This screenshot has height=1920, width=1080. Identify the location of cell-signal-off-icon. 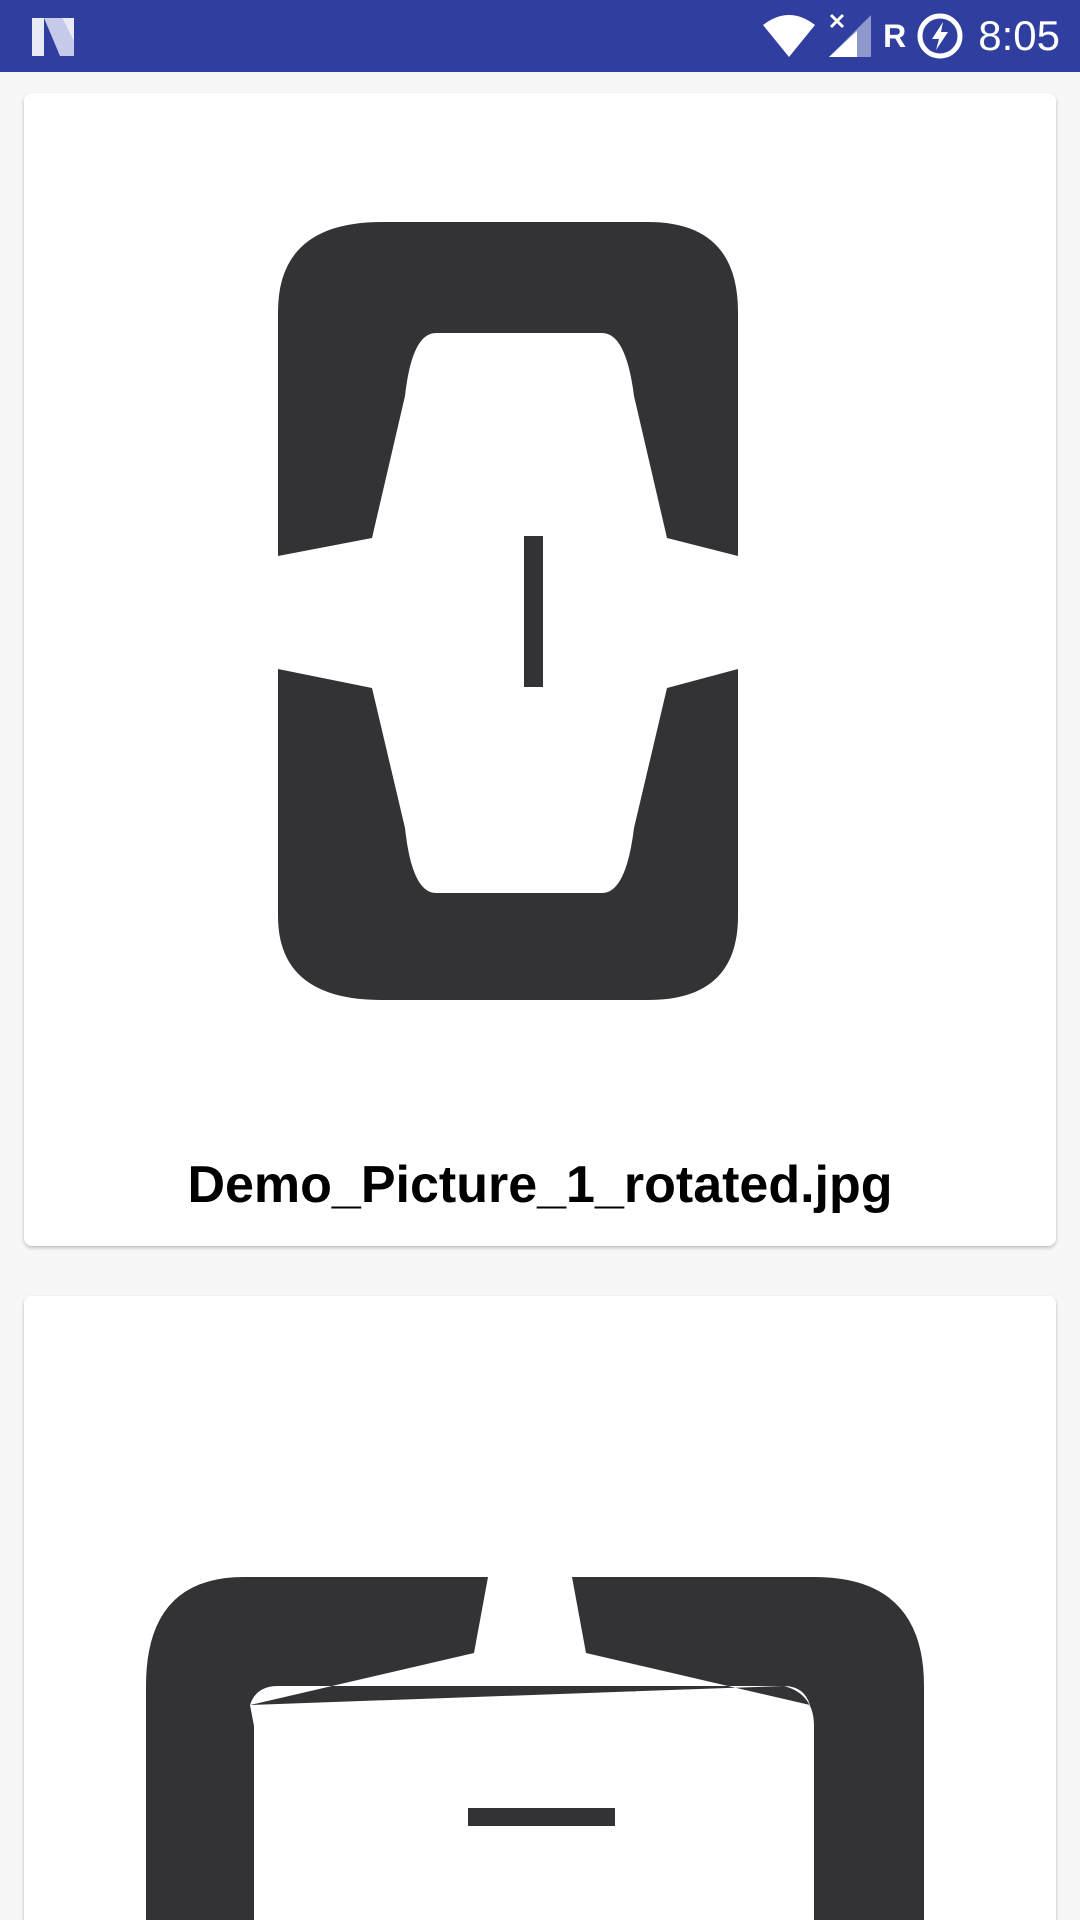
(850, 35).